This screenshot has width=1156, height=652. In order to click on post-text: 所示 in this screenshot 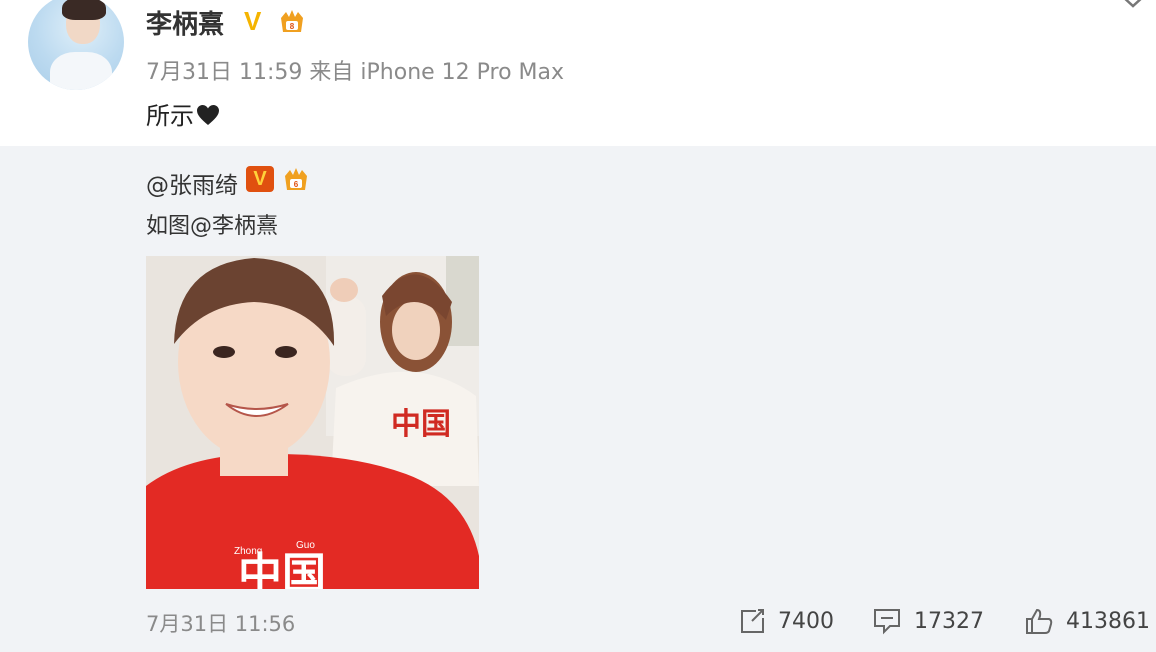, I will do `click(183, 113)`.